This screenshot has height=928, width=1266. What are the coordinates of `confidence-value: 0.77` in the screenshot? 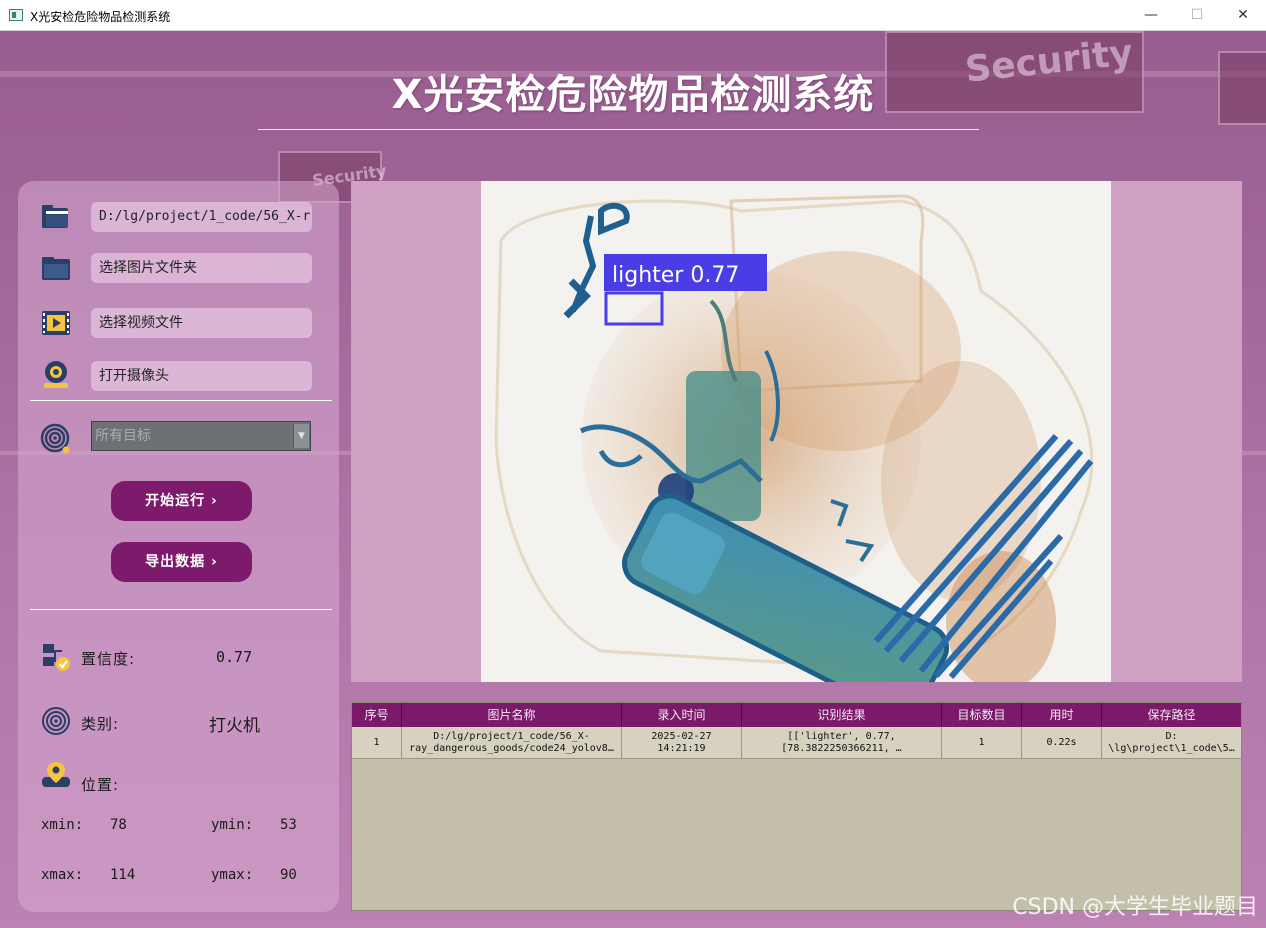 It's located at (234, 657).